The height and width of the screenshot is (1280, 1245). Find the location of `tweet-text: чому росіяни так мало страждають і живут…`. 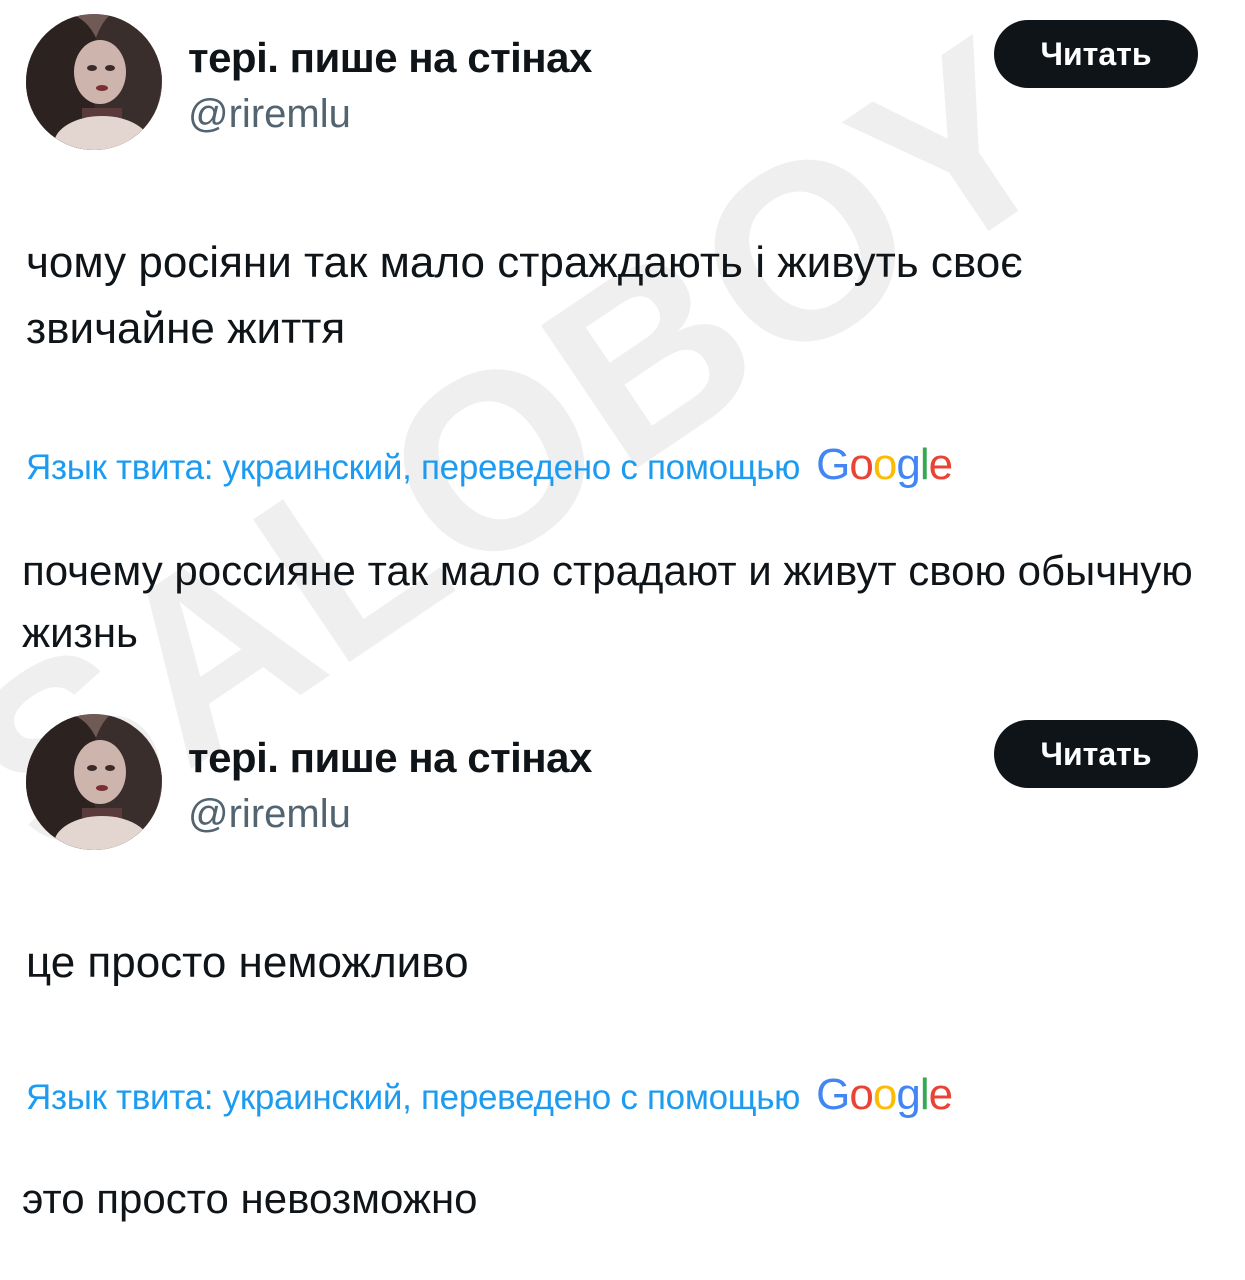

tweet-text: чому росіяни так мало страждають і живут… is located at coordinates (524, 295).